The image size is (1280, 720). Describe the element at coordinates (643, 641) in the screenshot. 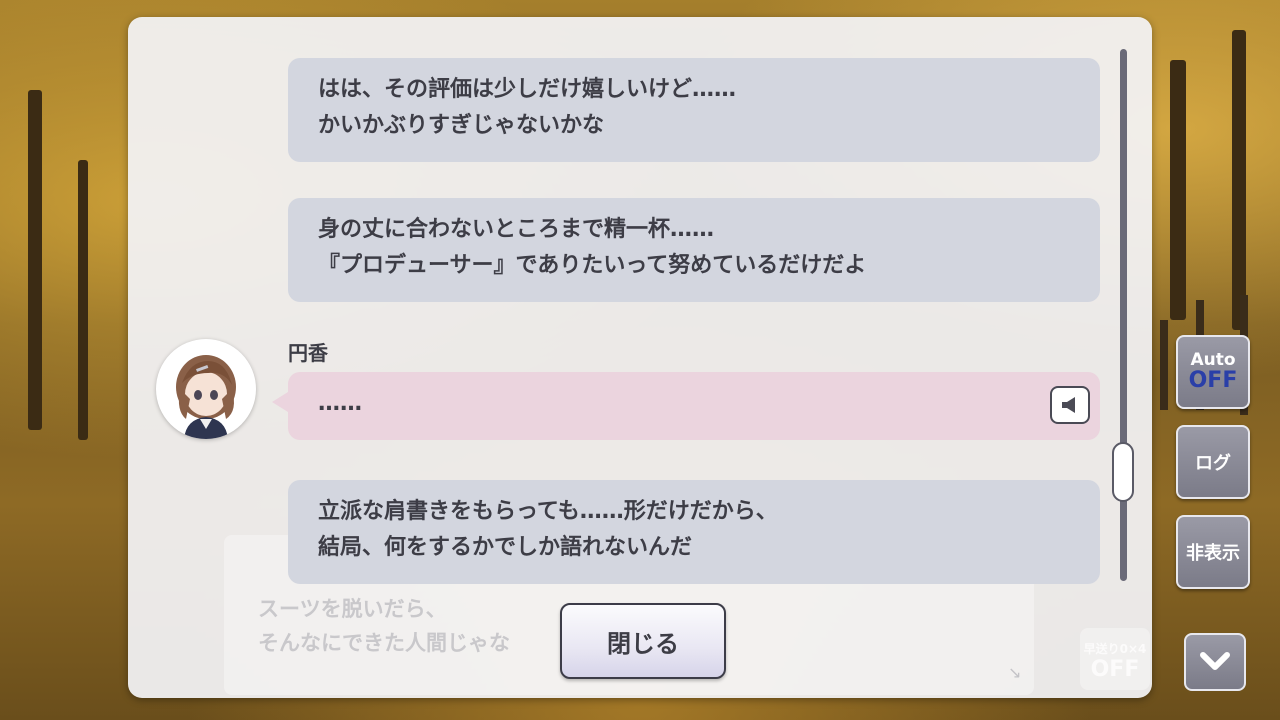

I see `close-button: 閉じる` at that location.